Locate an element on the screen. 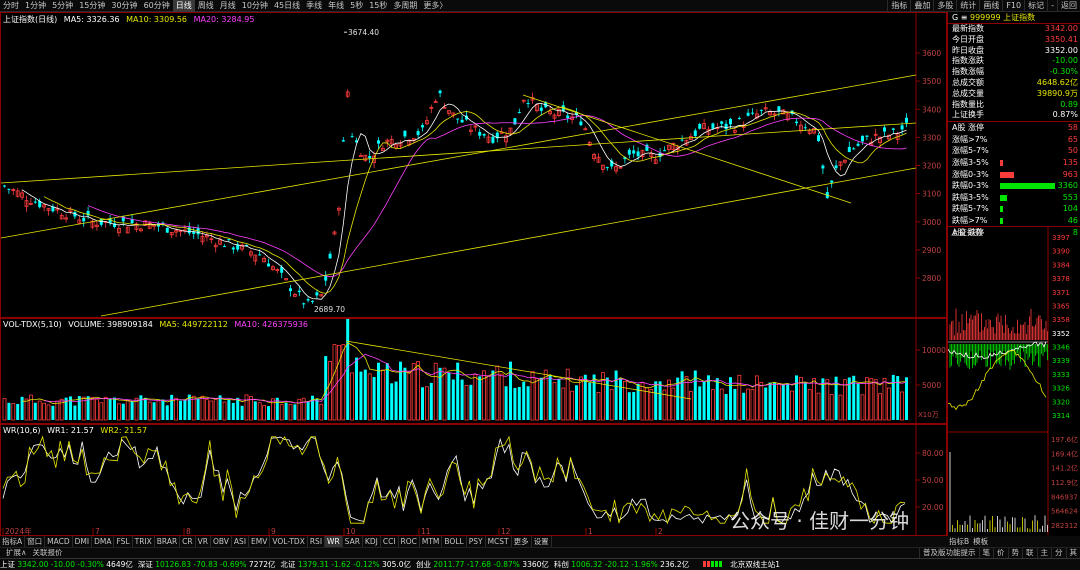 The width and height of the screenshot is (1080, 570). indicator-tab: ASI is located at coordinates (241, 541).